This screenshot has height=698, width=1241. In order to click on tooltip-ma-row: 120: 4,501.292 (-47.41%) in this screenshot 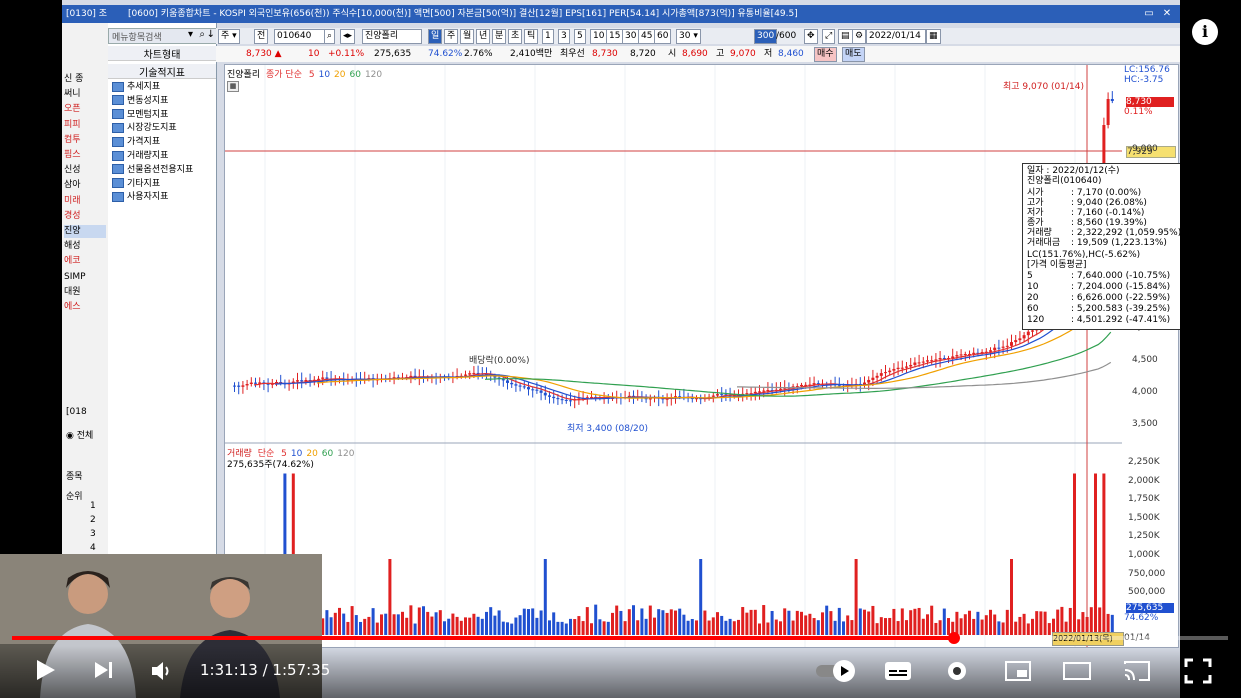, I will do `click(1099, 320)`.